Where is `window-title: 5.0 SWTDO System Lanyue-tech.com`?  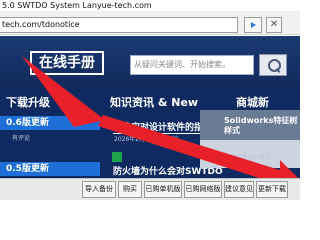 window-title: 5.0 SWTDO System Lanyue-tech.com is located at coordinates (150, 5).